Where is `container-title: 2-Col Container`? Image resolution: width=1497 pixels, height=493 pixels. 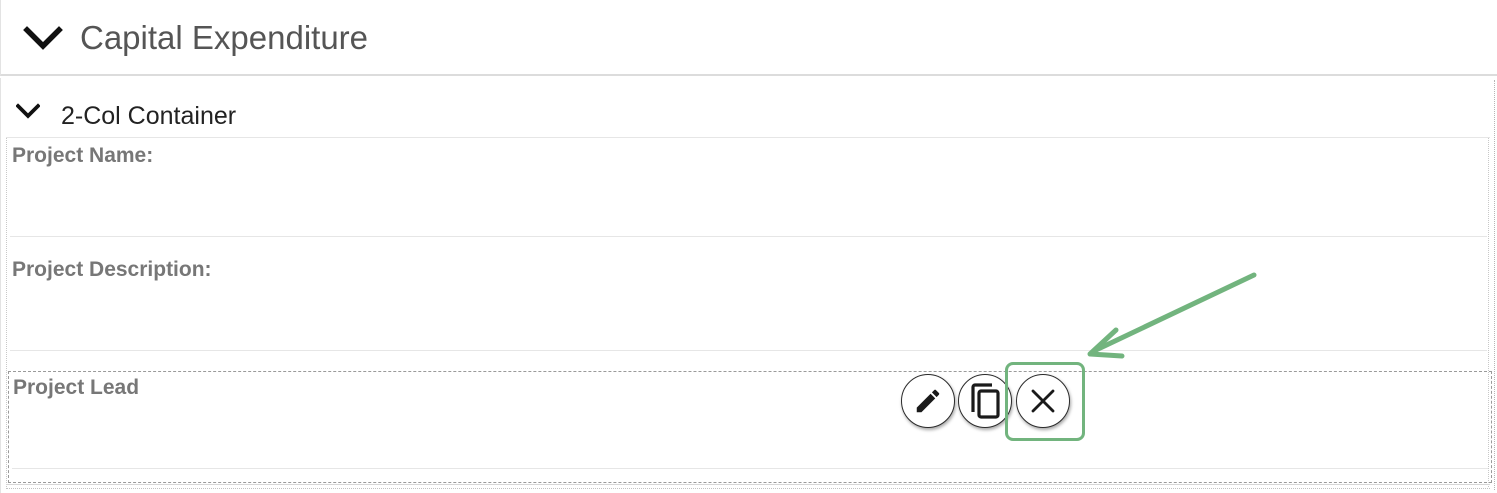
container-title: 2-Col Container is located at coordinates (149, 116).